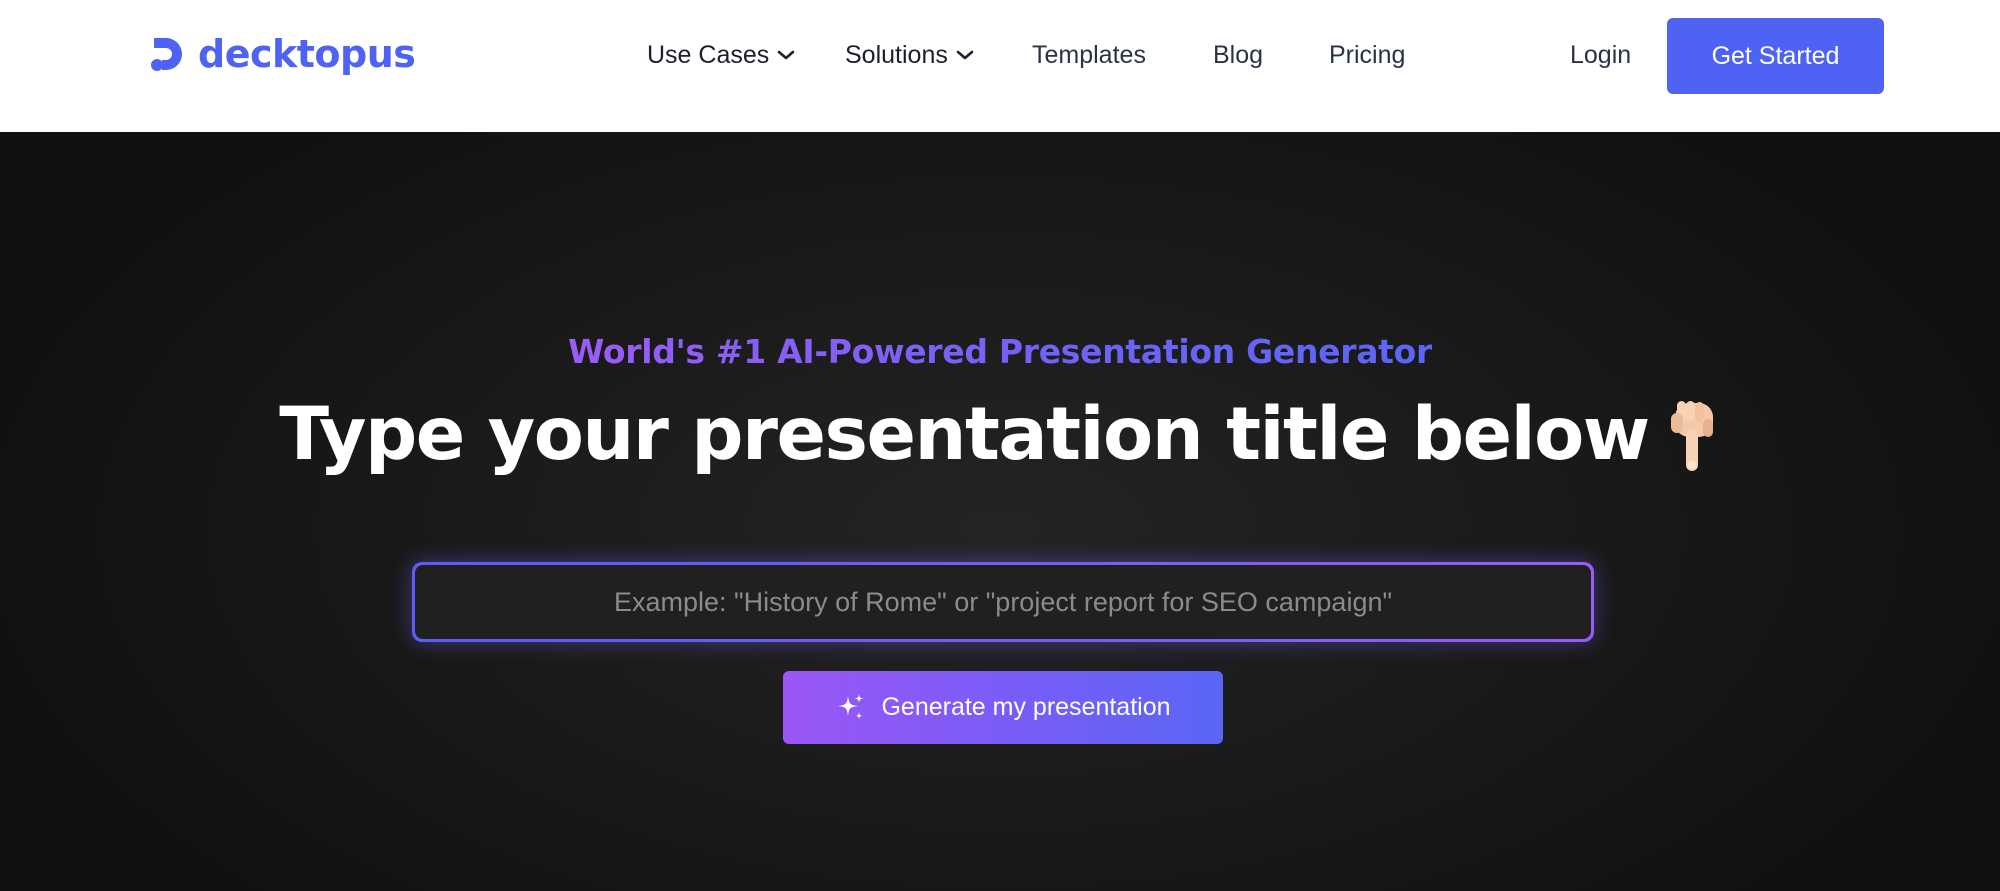  Describe the element at coordinates (1600, 55) in the screenshot. I see `login-link: Login` at that location.